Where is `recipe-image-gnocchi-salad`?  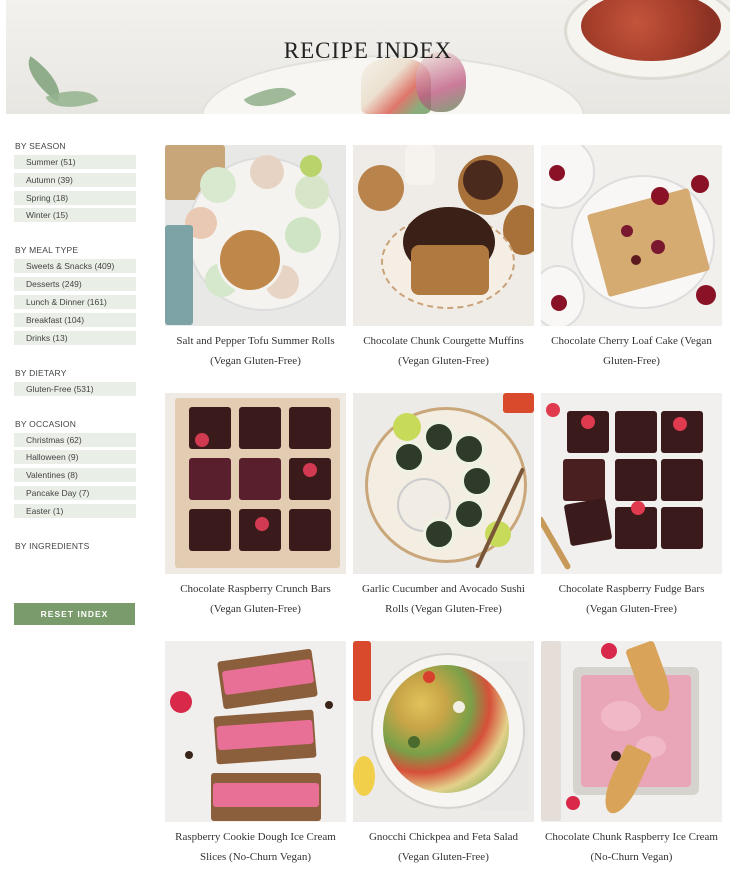 recipe-image-gnocchi-salad is located at coordinates (443, 731).